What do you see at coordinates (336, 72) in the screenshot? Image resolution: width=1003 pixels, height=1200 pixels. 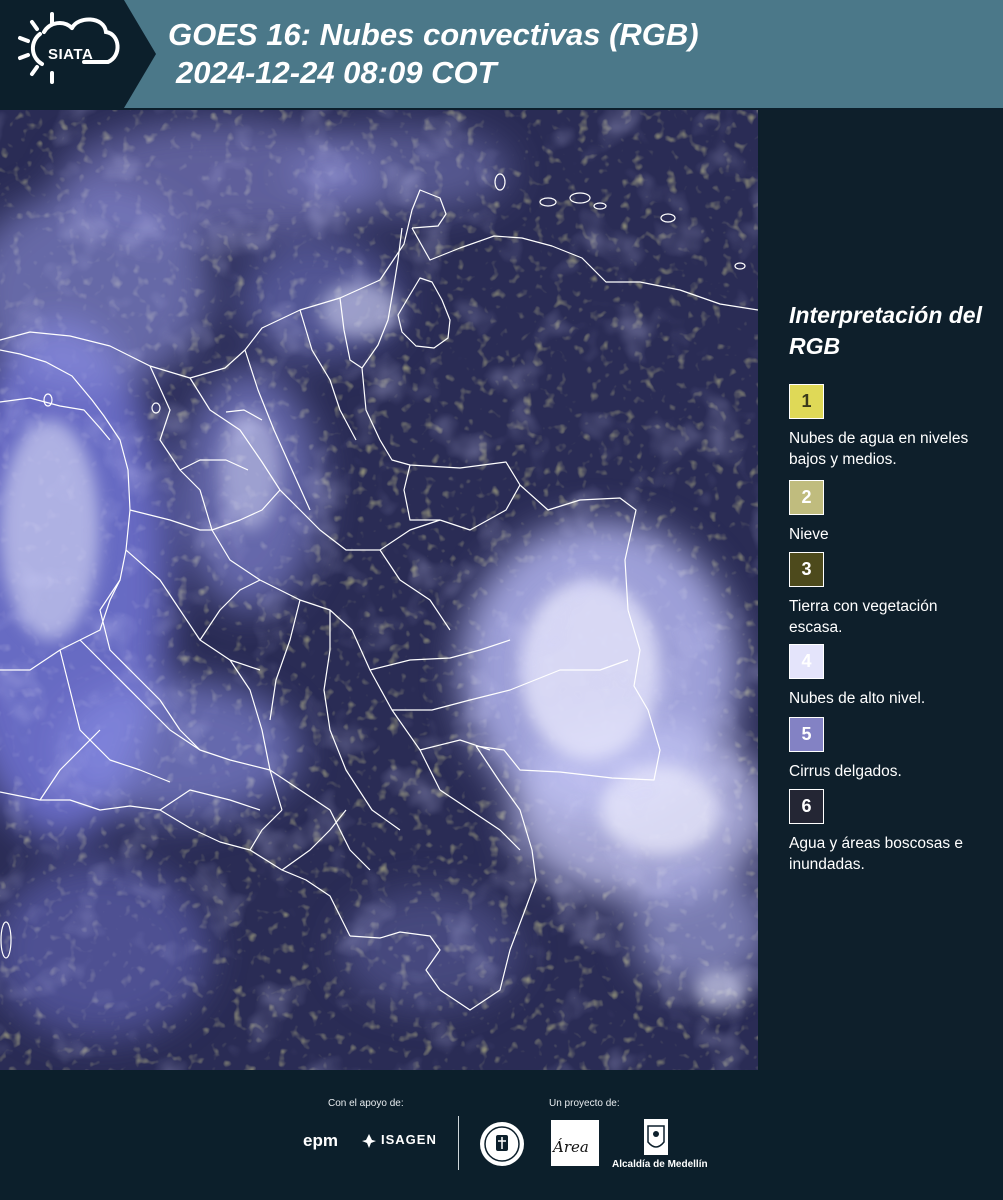 I see `title-datetime: 2024-12-24 08:09 COT` at bounding box center [336, 72].